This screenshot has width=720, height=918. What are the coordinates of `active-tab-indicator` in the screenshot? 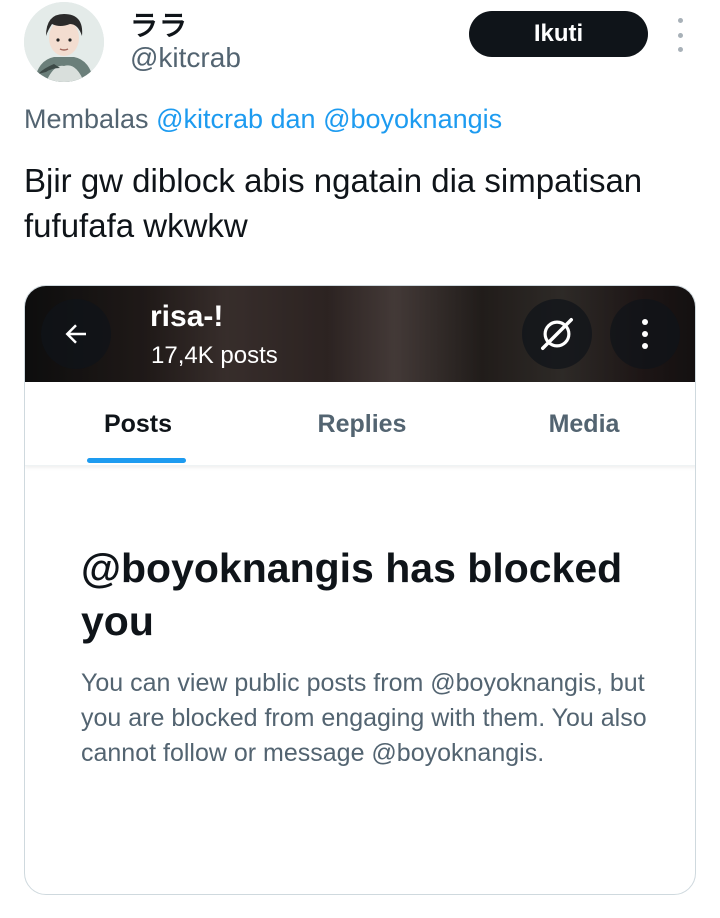 It's located at (136, 460).